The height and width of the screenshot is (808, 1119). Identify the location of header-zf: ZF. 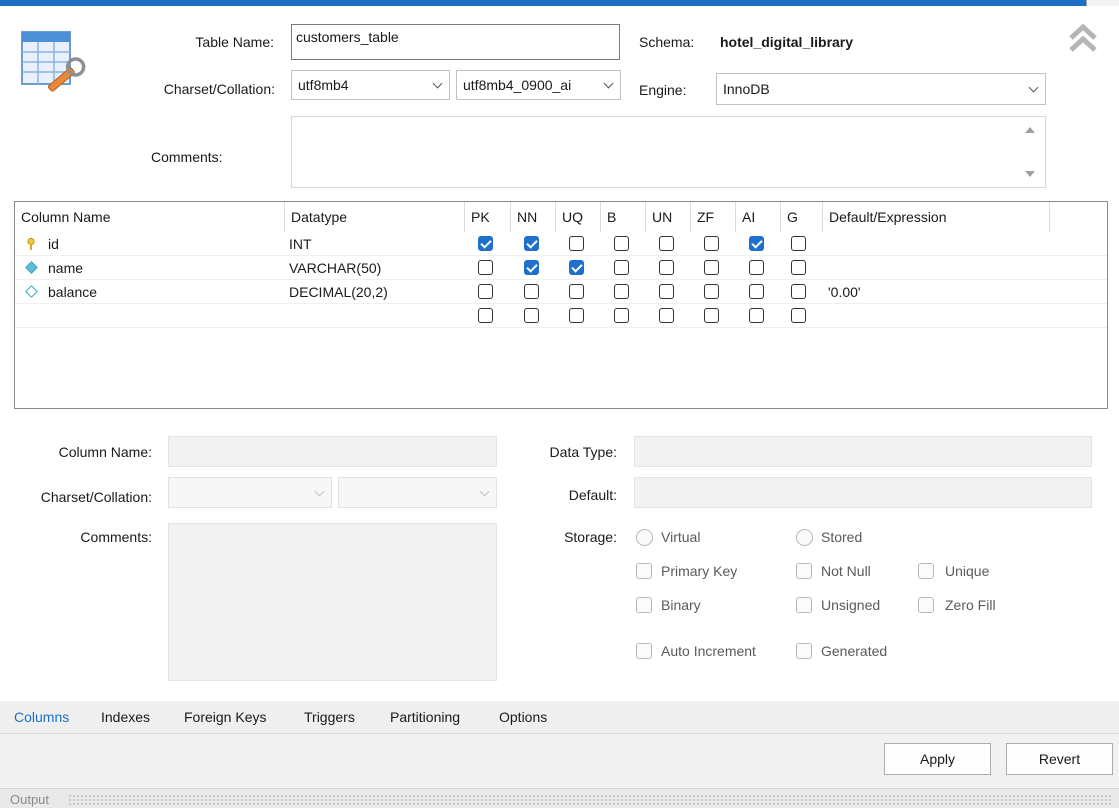
(713, 217).